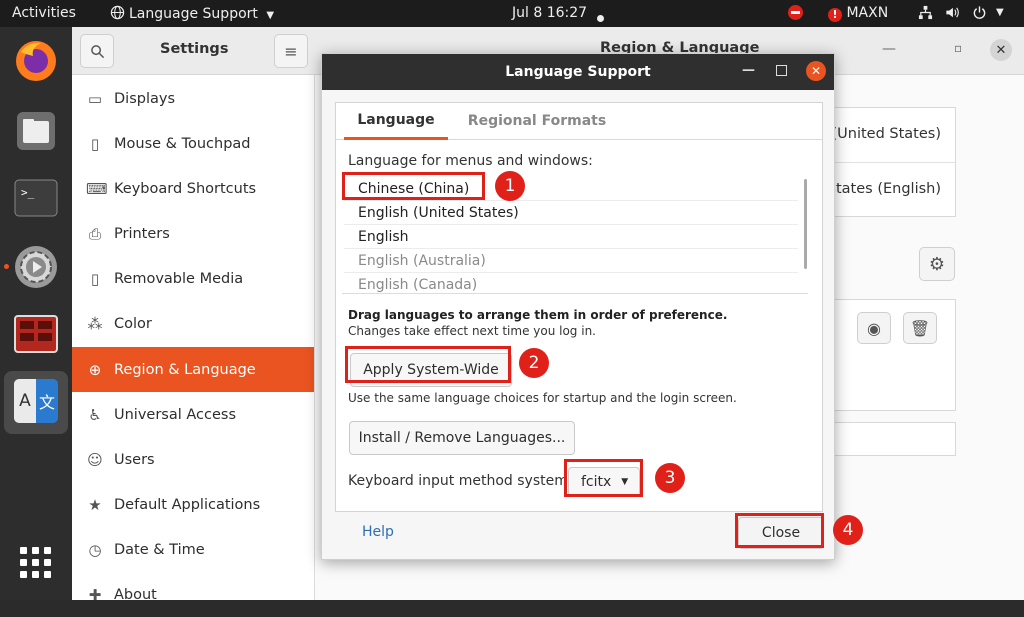  Describe the element at coordinates (185, 369) in the screenshot. I see `sidebar-item-label: Region & Language` at that location.